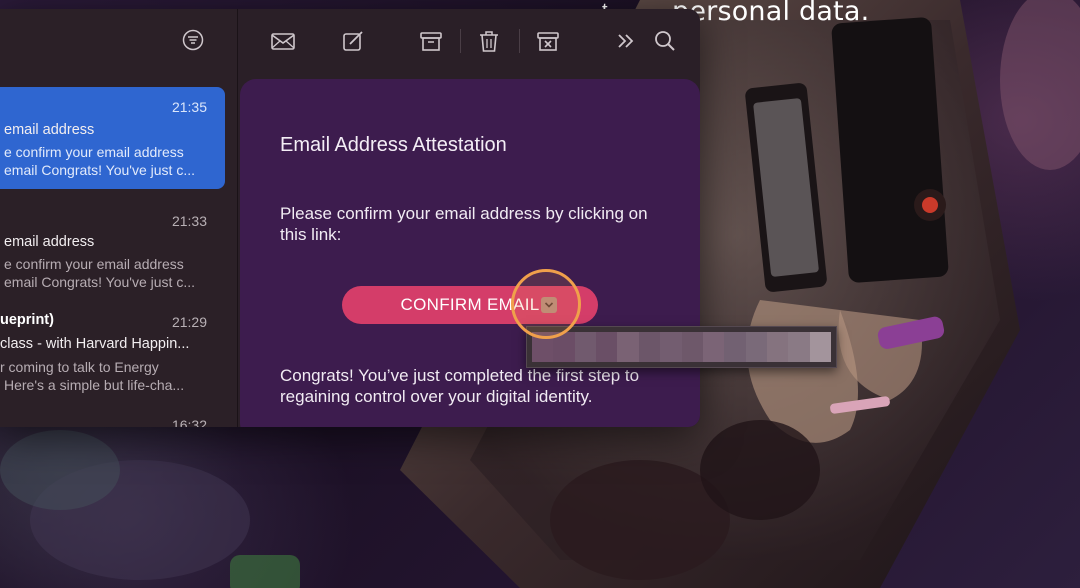  I want to click on url-redacted-blur, so click(682, 347).